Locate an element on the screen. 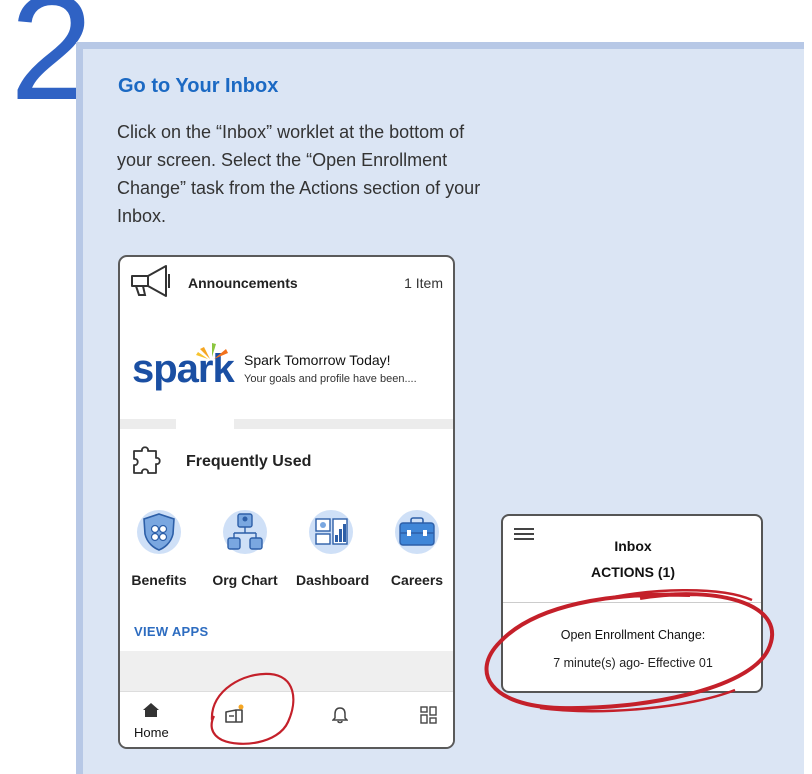 Image resolution: width=812 pixels, height=774 pixels. app-dashboard: Dashboard is located at coordinates (333, 548).